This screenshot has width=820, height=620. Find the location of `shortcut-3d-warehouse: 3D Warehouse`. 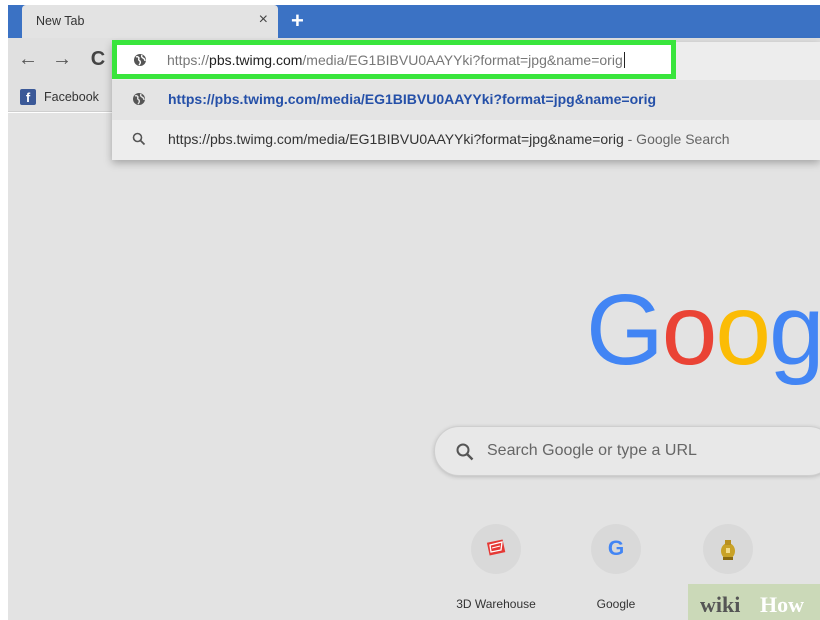

shortcut-3d-warehouse: 3D Warehouse is located at coordinates (496, 572).